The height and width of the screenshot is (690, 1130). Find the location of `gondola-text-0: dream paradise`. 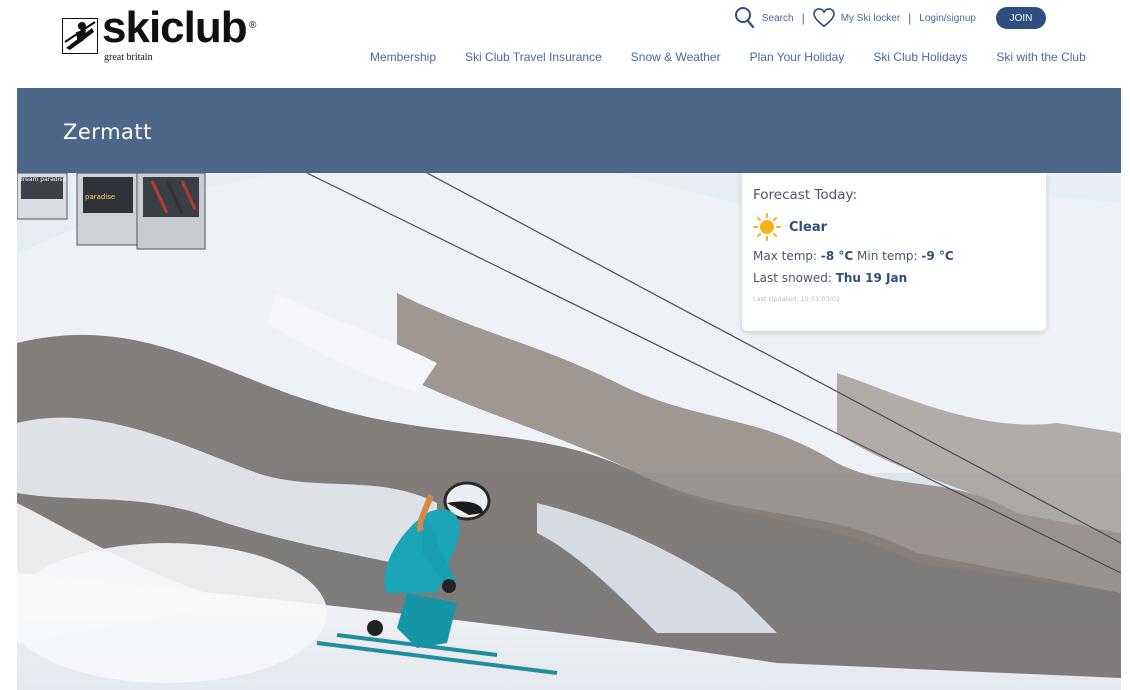

gondola-text-0: dream paradise is located at coordinates (42, 179).